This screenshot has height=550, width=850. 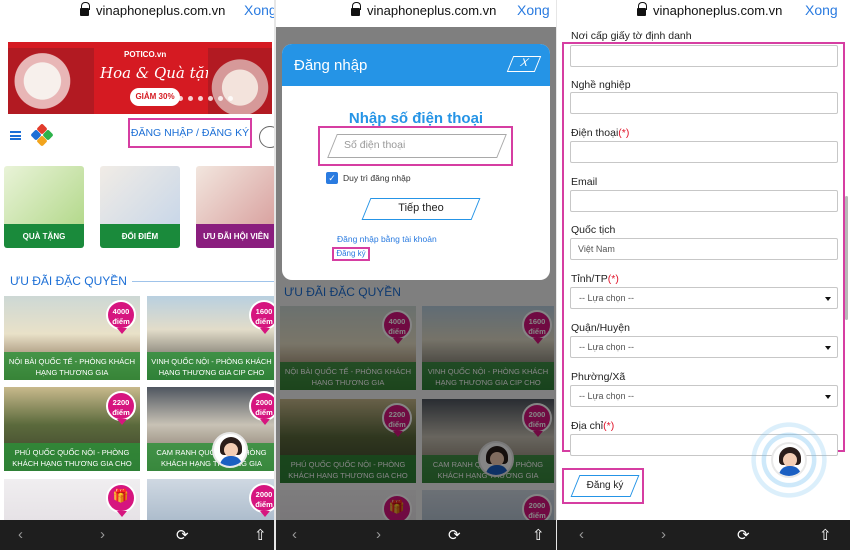 I want to click on phone-input, so click(x=704, y=152).